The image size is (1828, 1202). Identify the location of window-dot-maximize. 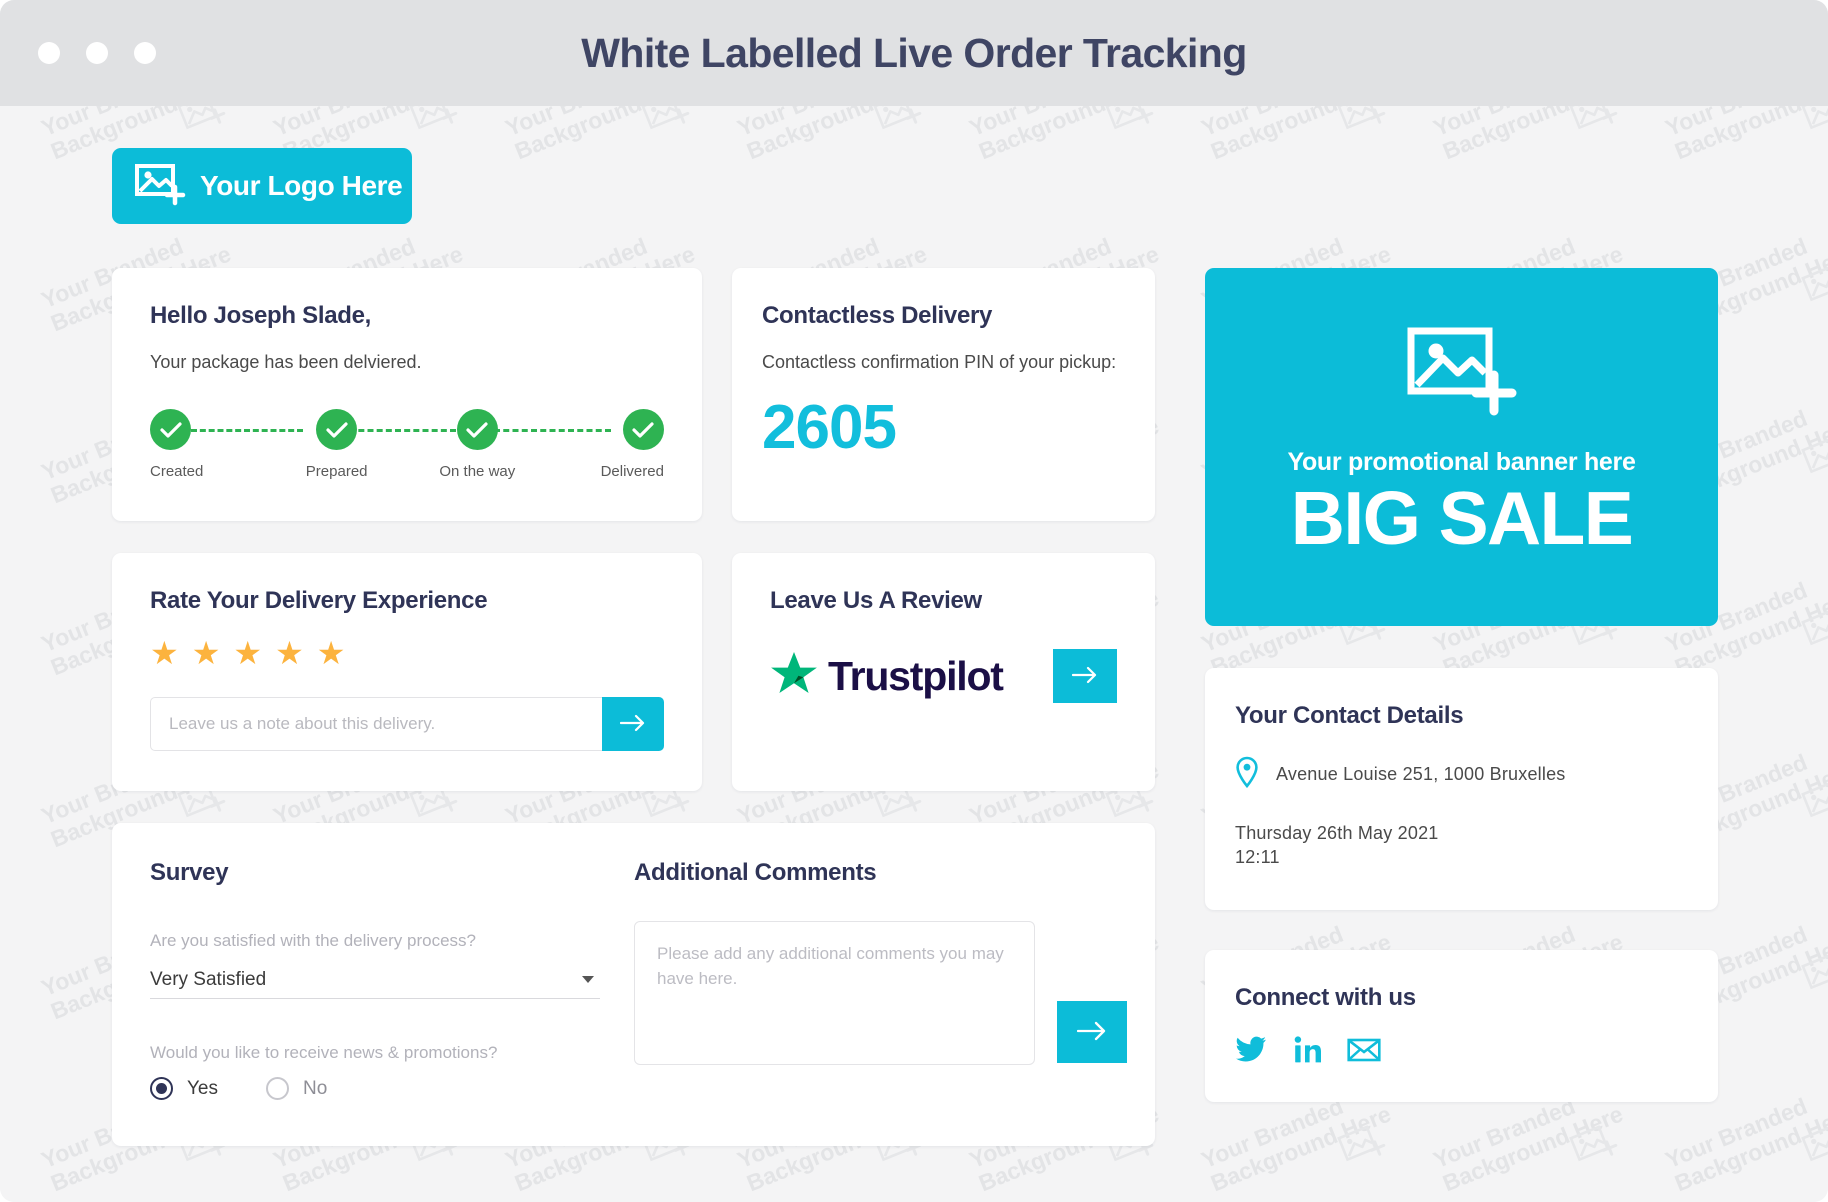
(145, 53).